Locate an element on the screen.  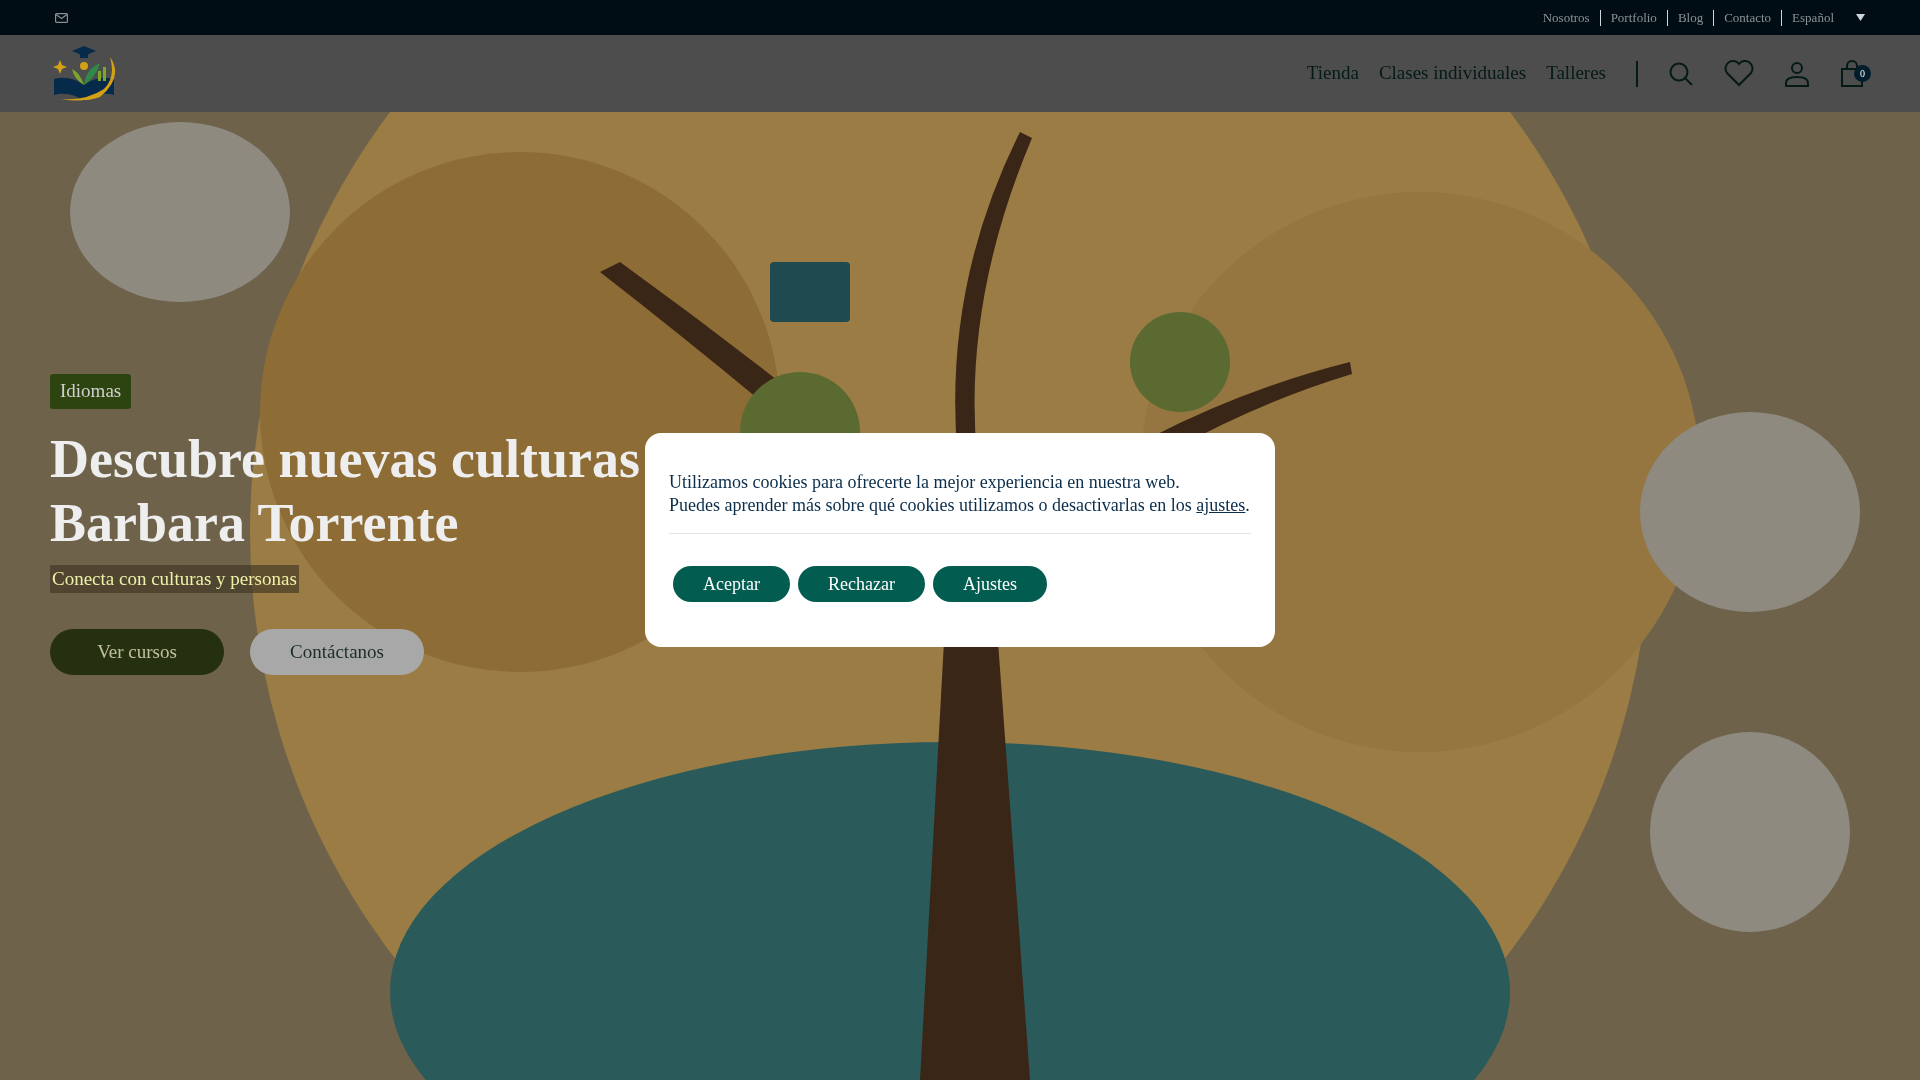
top-bar-link: Contacto is located at coordinates (1748, 17).